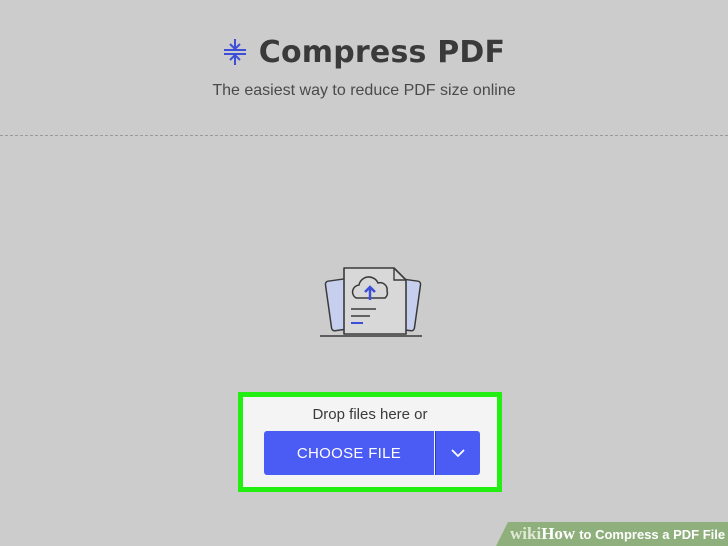  Describe the element at coordinates (382, 52) in the screenshot. I see `page-title: Compress PDF` at that location.